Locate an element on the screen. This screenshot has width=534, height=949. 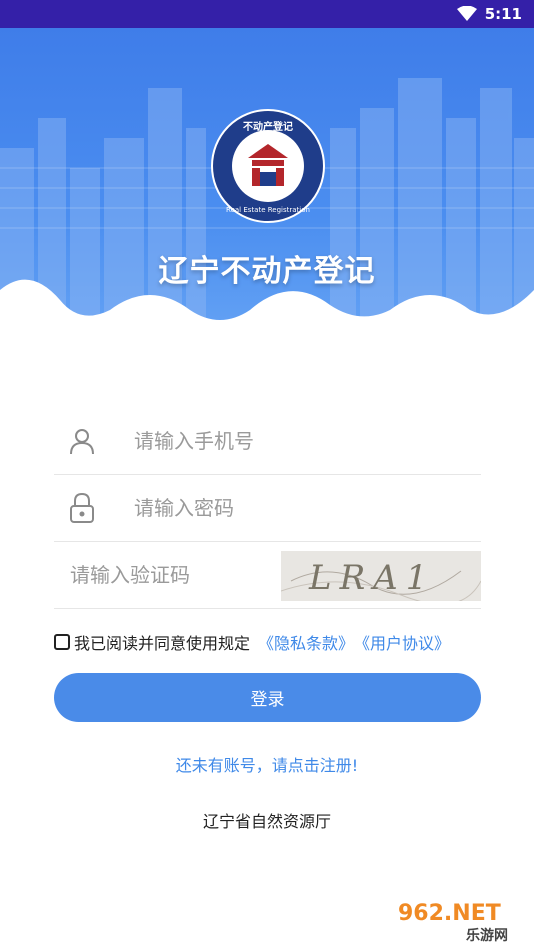
lock-icon is located at coordinates (82, 507).